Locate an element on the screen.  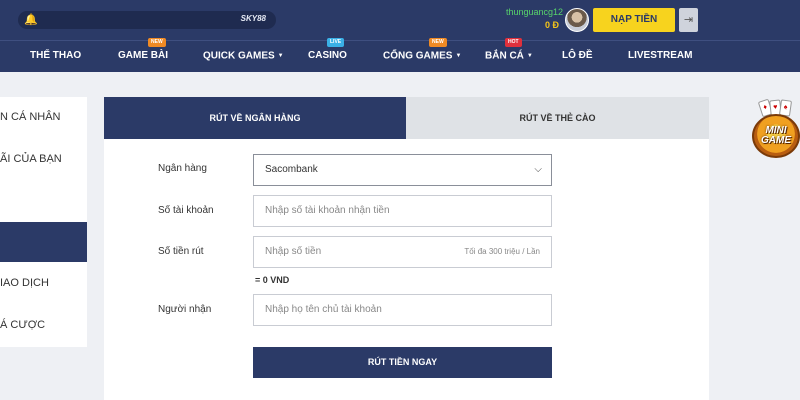
converted-amount: = 0 VND is located at coordinates (272, 280).